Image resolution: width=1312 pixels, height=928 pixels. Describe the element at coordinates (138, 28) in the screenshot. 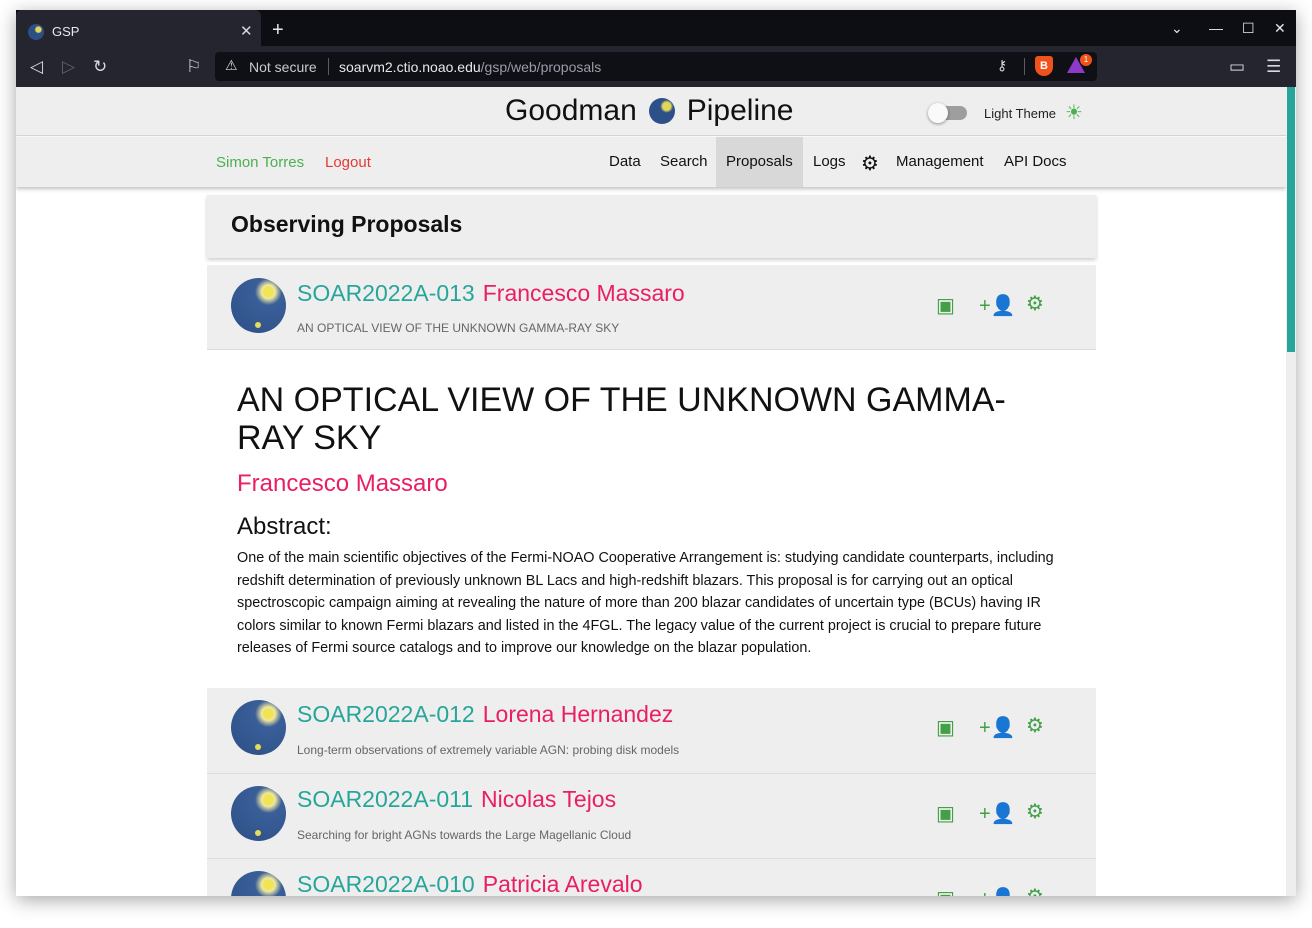

I see `browser-tab: GSP ✕` at that location.